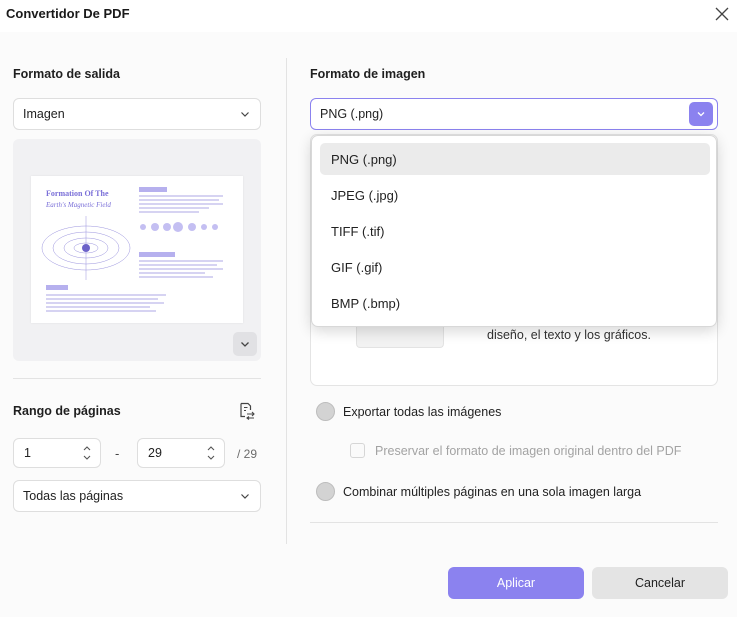 The width and height of the screenshot is (737, 617). I want to click on apply-button: Aplicar, so click(516, 583).